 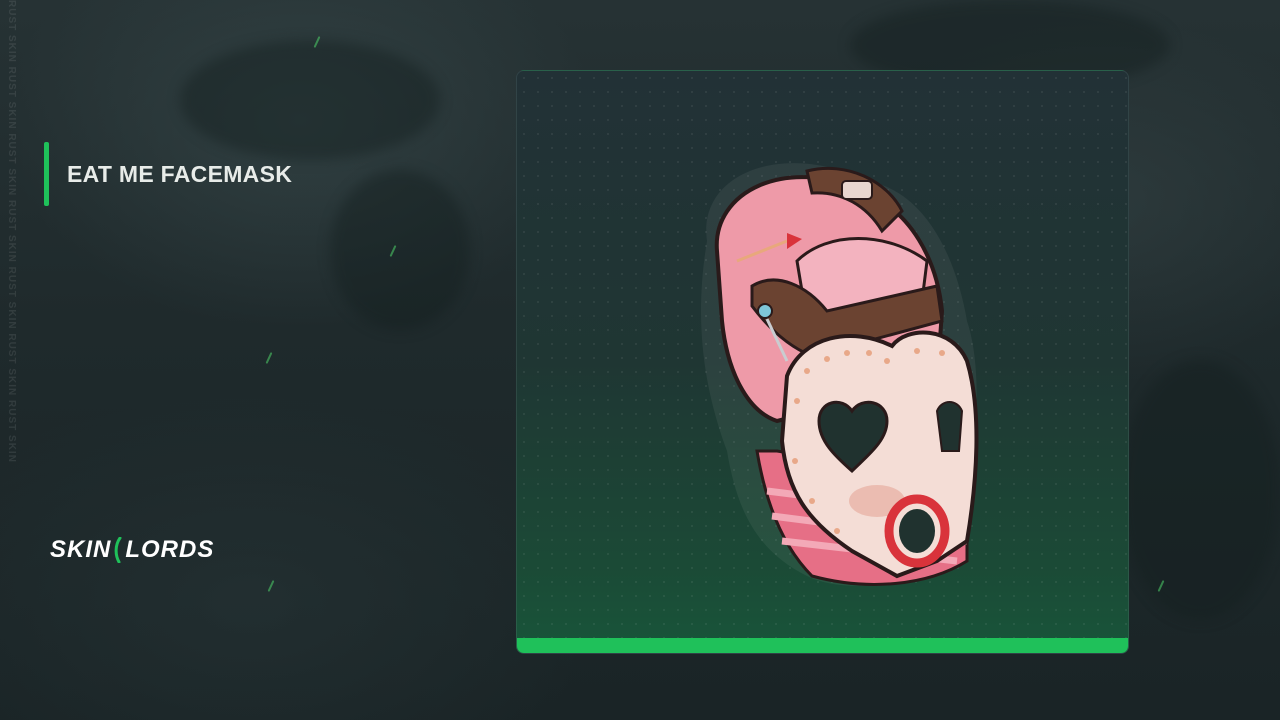 What do you see at coordinates (81, 549) in the screenshot?
I see `logo-text-left: SKIN` at bounding box center [81, 549].